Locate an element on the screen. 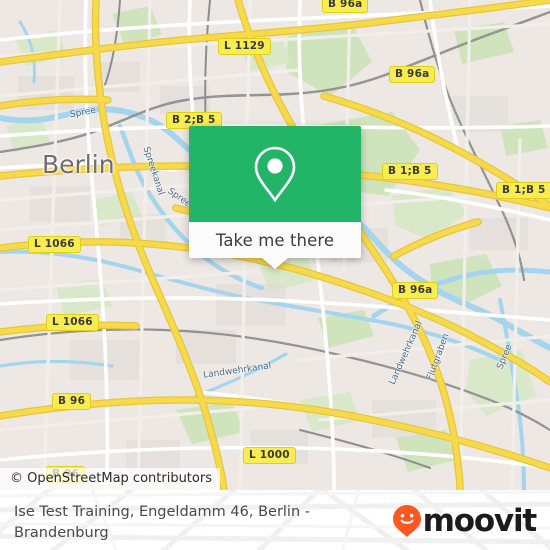 This screenshot has height=550, width=550. destination-popup: Take me there is located at coordinates (275, 197).